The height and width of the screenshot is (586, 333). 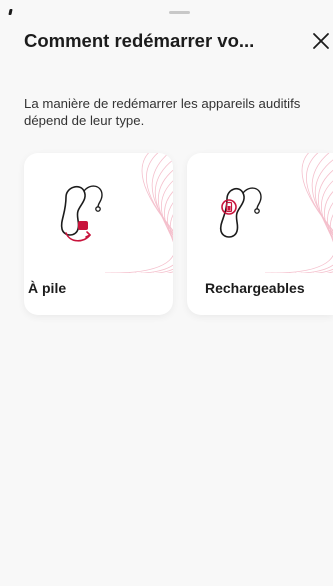 I want to click on option-label-rechargeable: Rechargeables, so click(x=255, y=288).